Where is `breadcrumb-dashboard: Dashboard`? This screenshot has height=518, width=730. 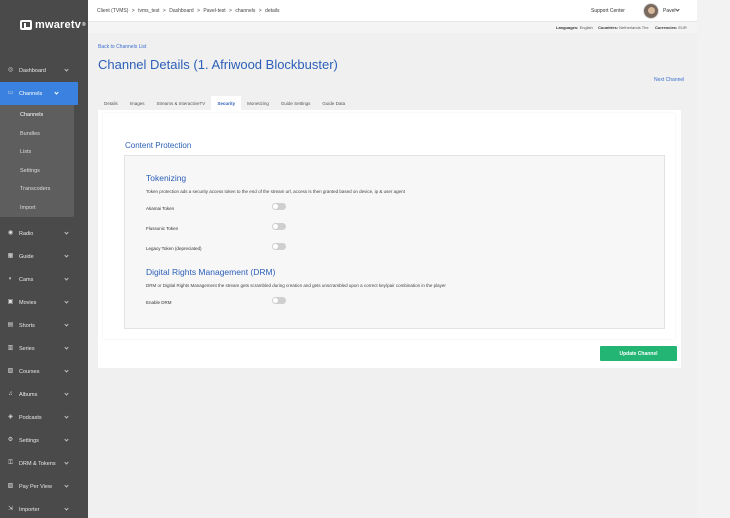 breadcrumb-dashboard: Dashboard is located at coordinates (181, 11).